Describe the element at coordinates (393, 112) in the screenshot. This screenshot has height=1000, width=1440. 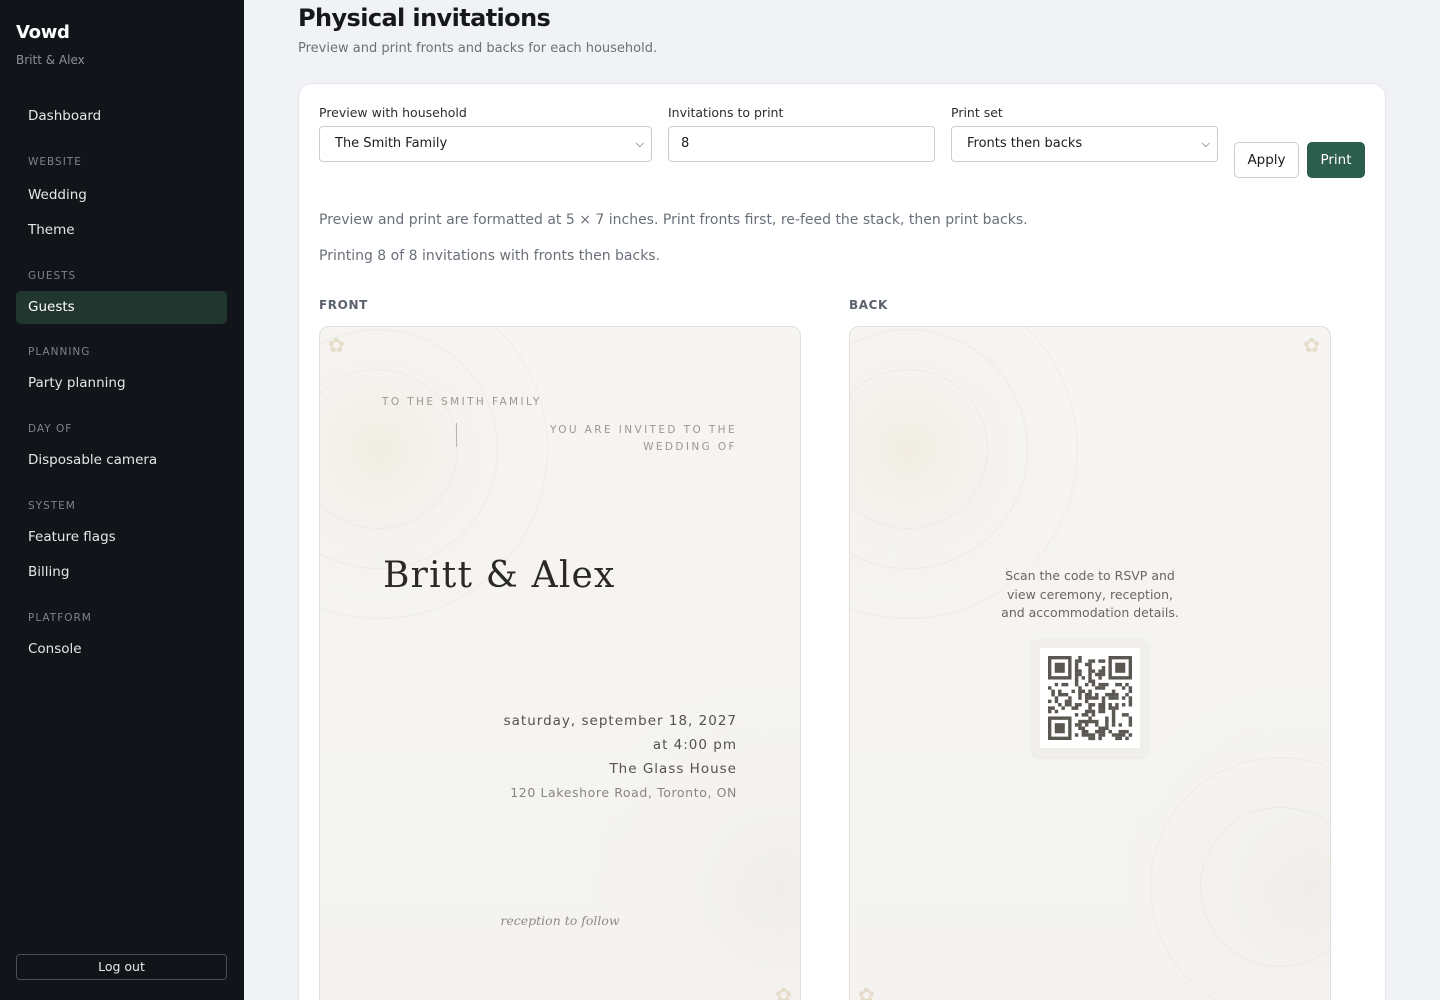
I see `household-label: Preview with household` at that location.